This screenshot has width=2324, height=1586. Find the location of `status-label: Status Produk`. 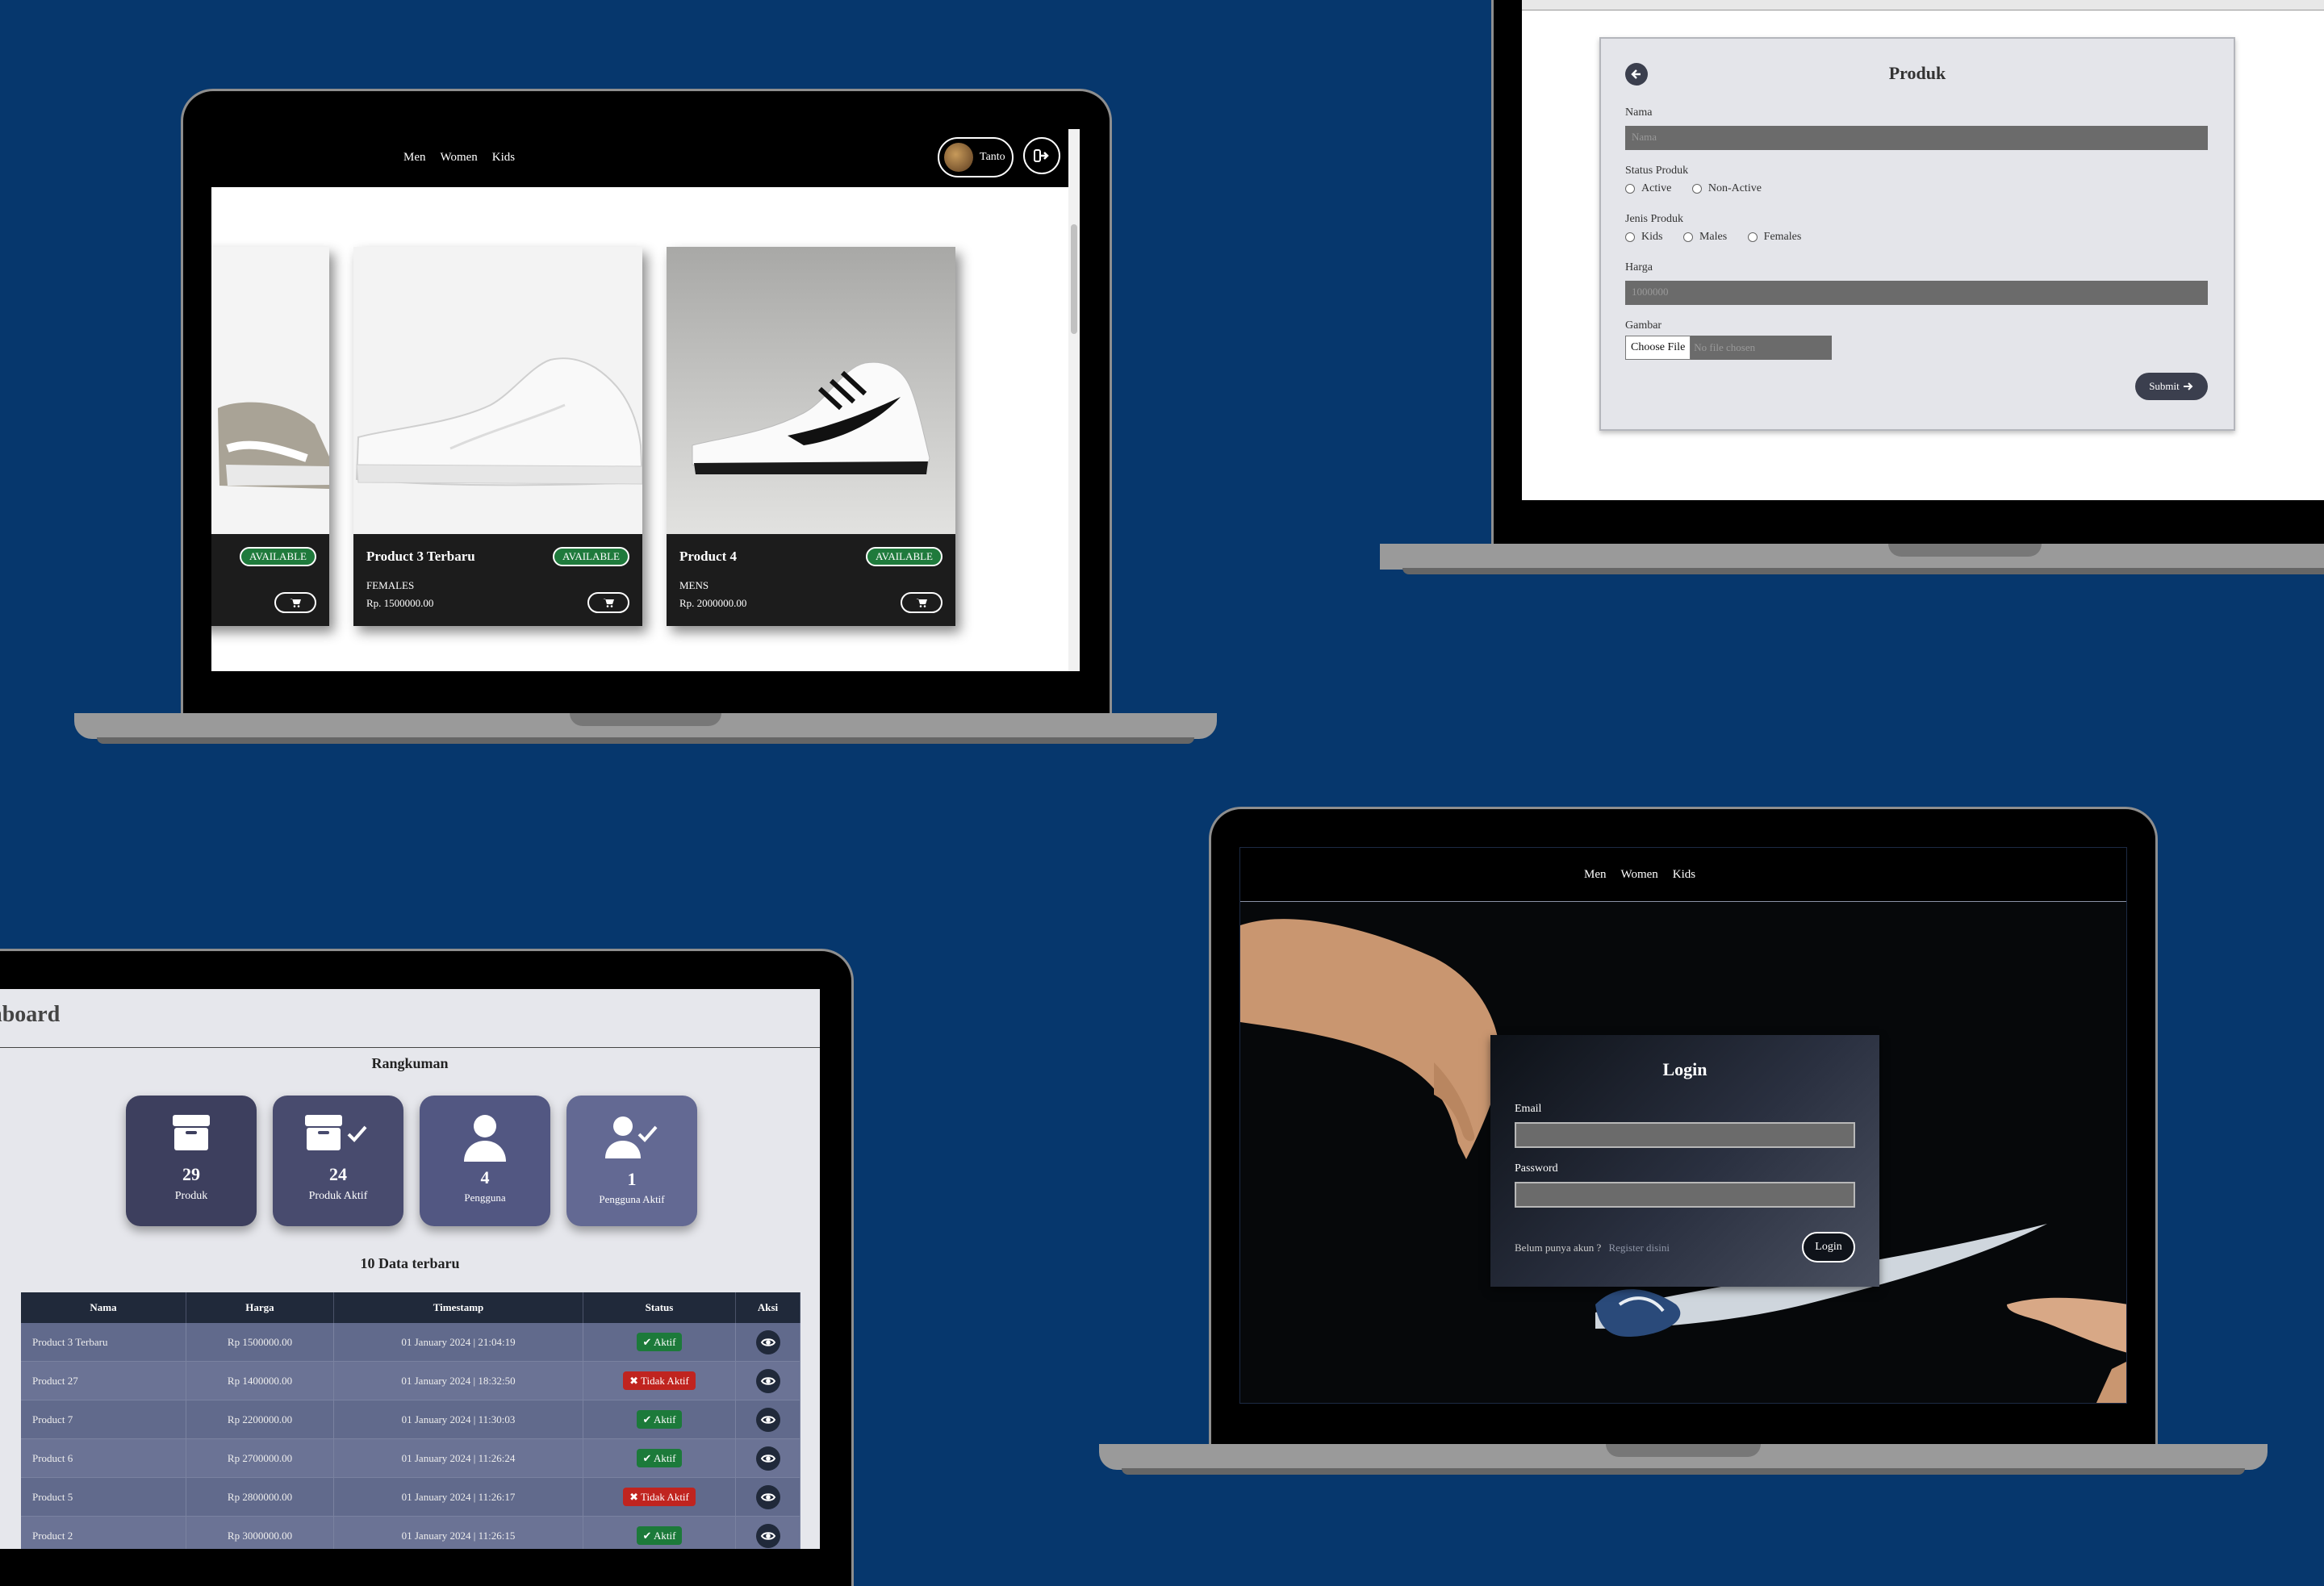

status-label: Status Produk is located at coordinates (1657, 171).